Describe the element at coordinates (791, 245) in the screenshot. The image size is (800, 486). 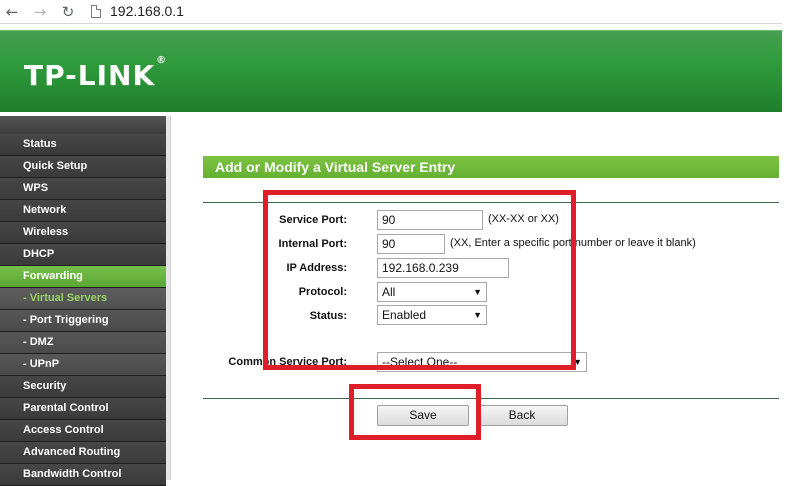
I see `page-right-edge` at that location.